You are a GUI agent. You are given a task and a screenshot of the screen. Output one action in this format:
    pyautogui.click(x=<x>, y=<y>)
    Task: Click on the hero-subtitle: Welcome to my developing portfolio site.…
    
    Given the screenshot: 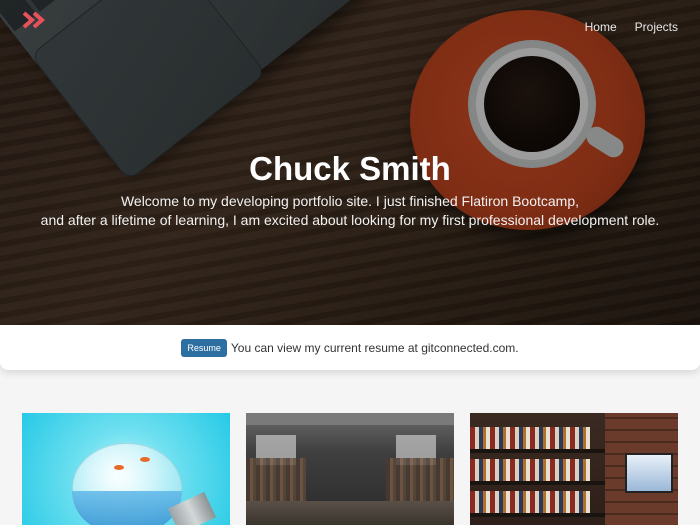 What is the action you would take?
    pyautogui.click(x=350, y=211)
    